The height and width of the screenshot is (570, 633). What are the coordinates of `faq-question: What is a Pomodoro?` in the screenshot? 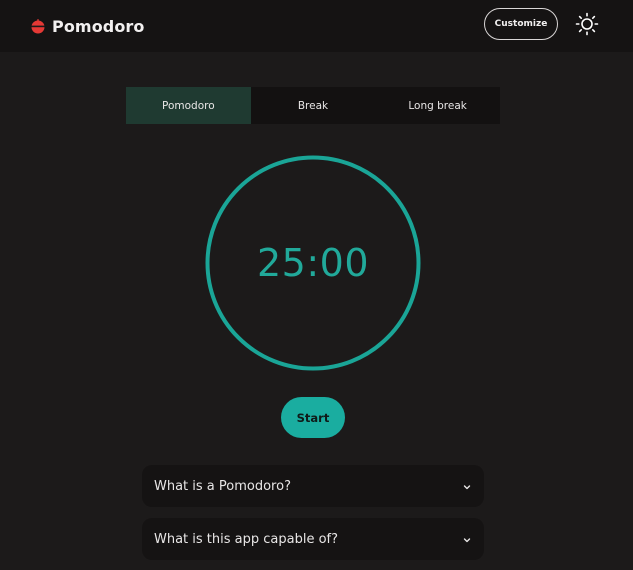 It's located at (222, 486).